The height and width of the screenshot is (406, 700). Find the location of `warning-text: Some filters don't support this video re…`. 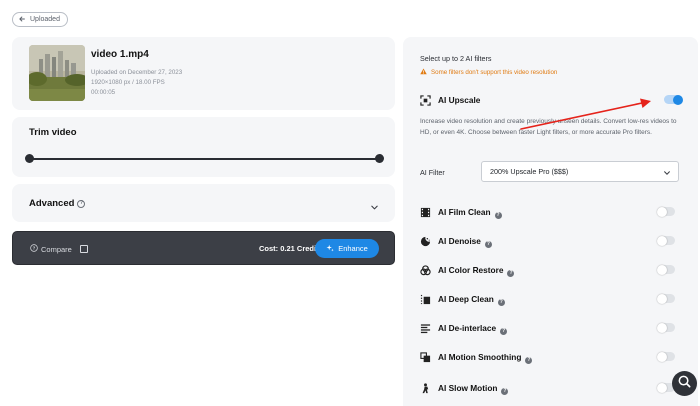

warning-text: Some filters don't support this video re… is located at coordinates (494, 72).